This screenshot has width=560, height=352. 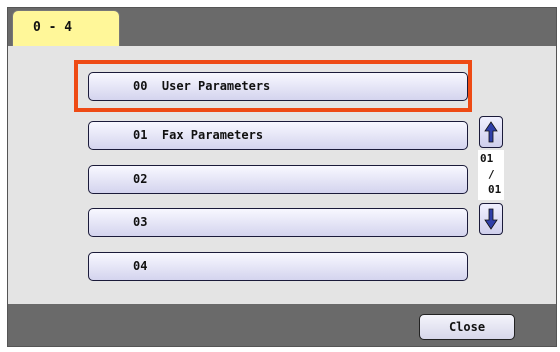 I want to click on menu-item-03: 03, so click(x=278, y=222).